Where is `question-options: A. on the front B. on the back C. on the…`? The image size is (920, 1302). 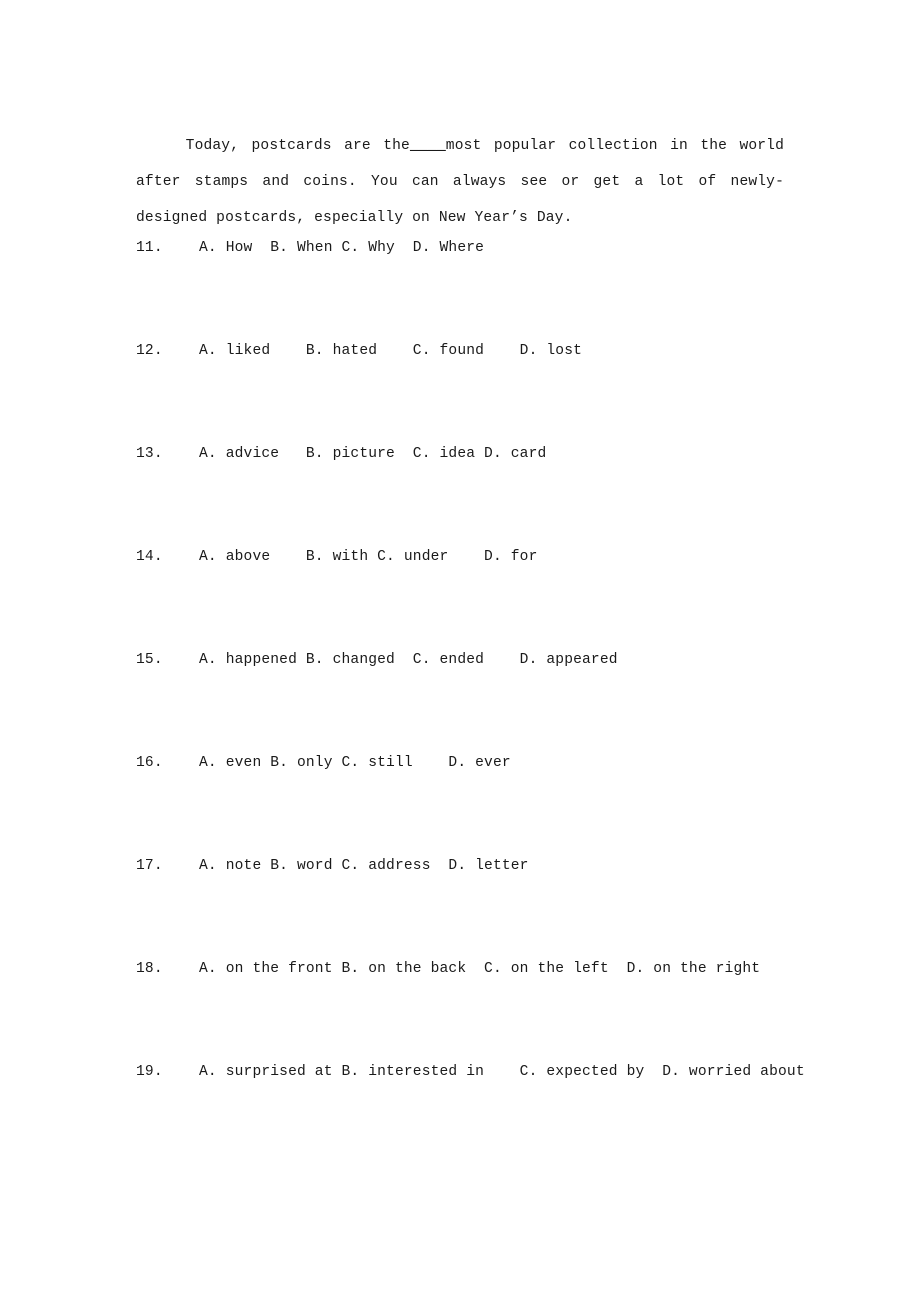 question-options: A. on the front B. on the back C. on the… is located at coordinates (479, 969).